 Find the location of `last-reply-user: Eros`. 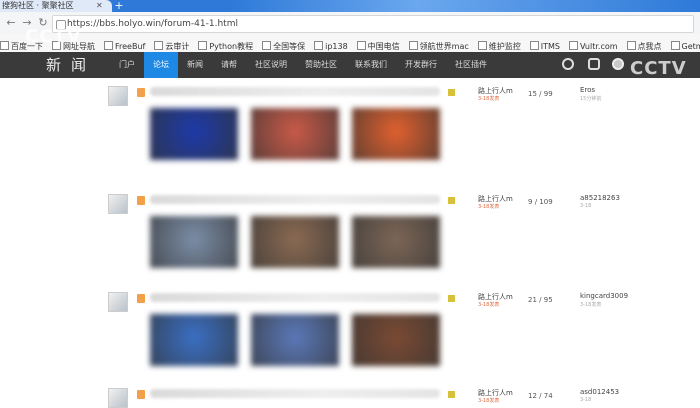

last-reply-user: Eros is located at coordinates (587, 90).